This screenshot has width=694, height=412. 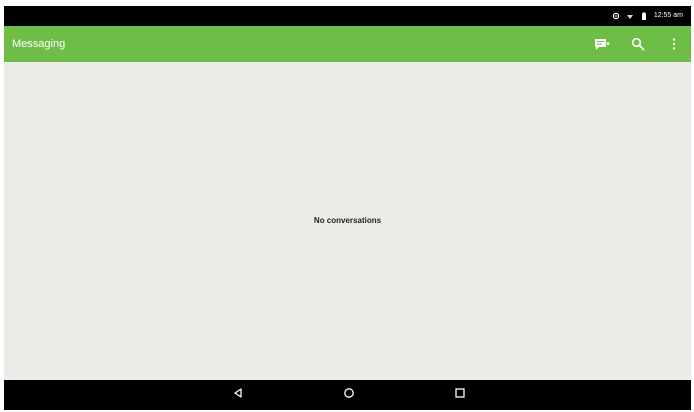 What do you see at coordinates (630, 16) in the screenshot?
I see `wifi-icon` at bounding box center [630, 16].